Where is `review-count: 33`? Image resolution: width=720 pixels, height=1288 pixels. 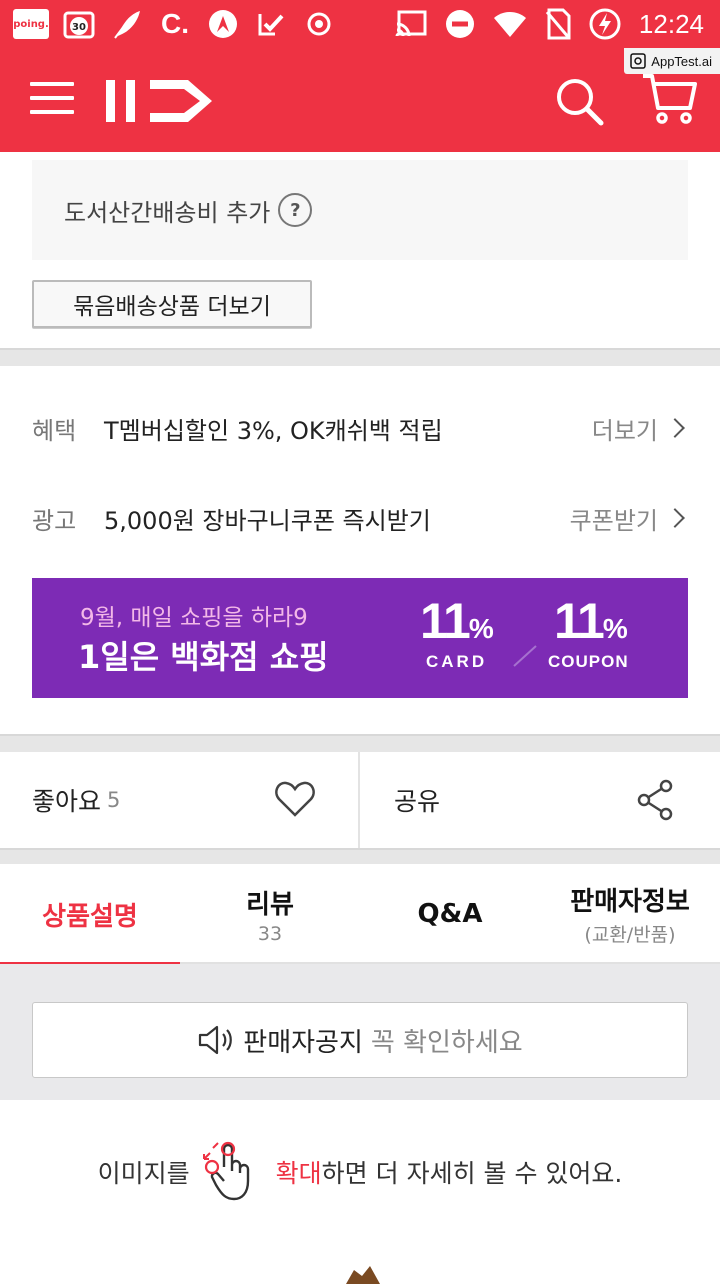
review-count: 33 is located at coordinates (270, 933).